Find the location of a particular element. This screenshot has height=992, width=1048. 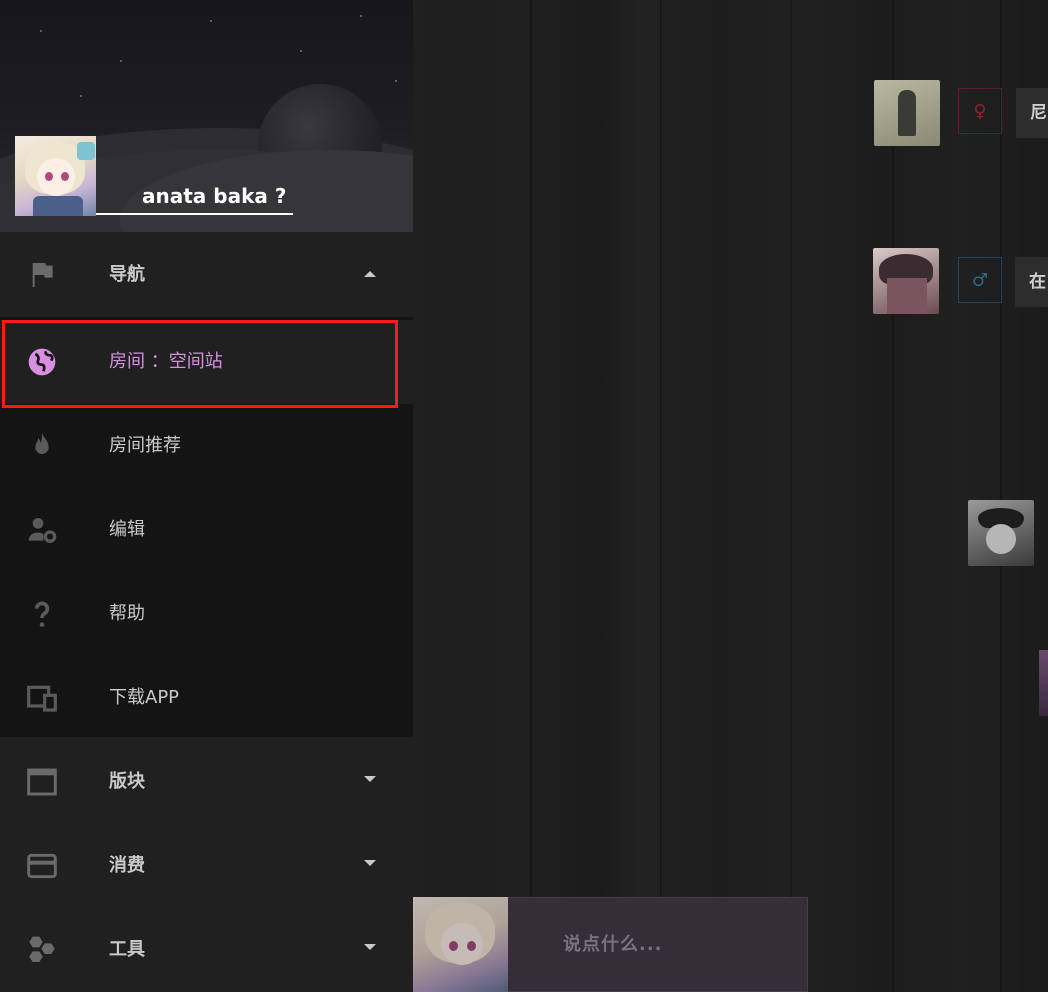

nav-item-label: 房间推荐 is located at coordinates (145, 445).